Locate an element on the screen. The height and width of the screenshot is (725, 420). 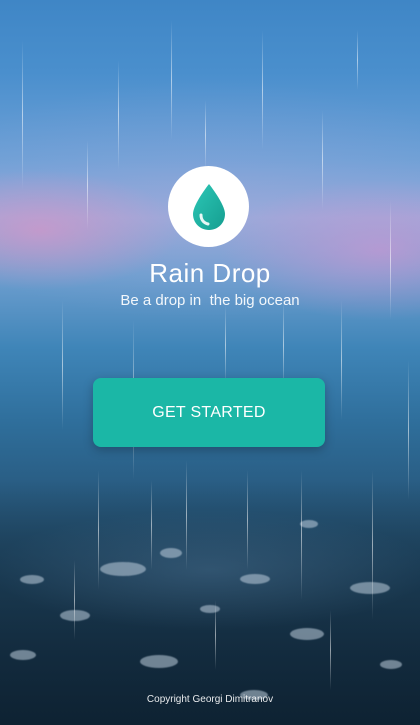
app-logo is located at coordinates (208, 206).